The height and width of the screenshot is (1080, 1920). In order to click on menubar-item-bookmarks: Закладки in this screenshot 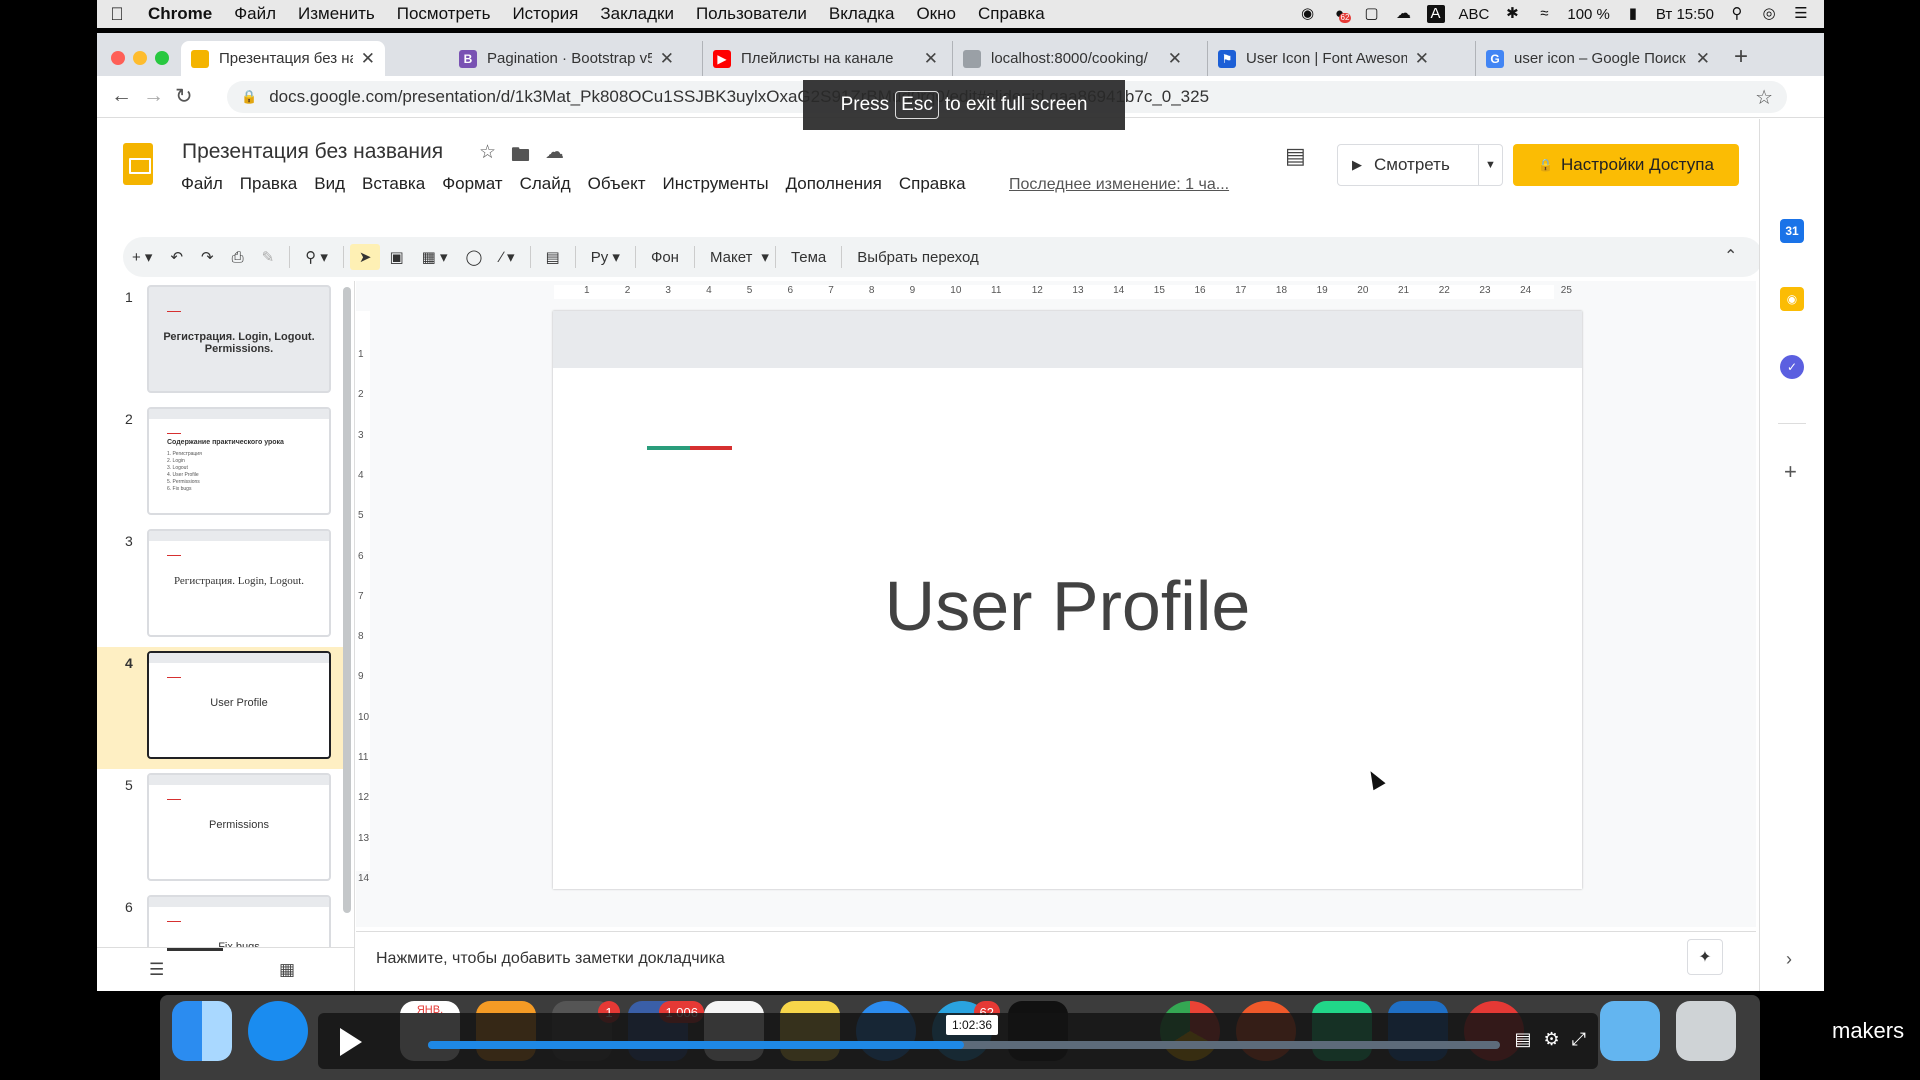, I will do `click(637, 14)`.